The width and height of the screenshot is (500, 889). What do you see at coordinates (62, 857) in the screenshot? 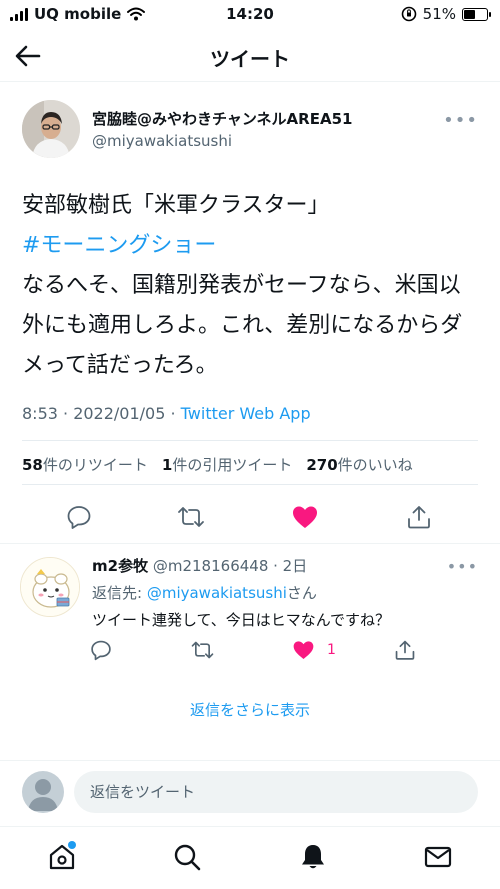
I see `tab-home` at bounding box center [62, 857].